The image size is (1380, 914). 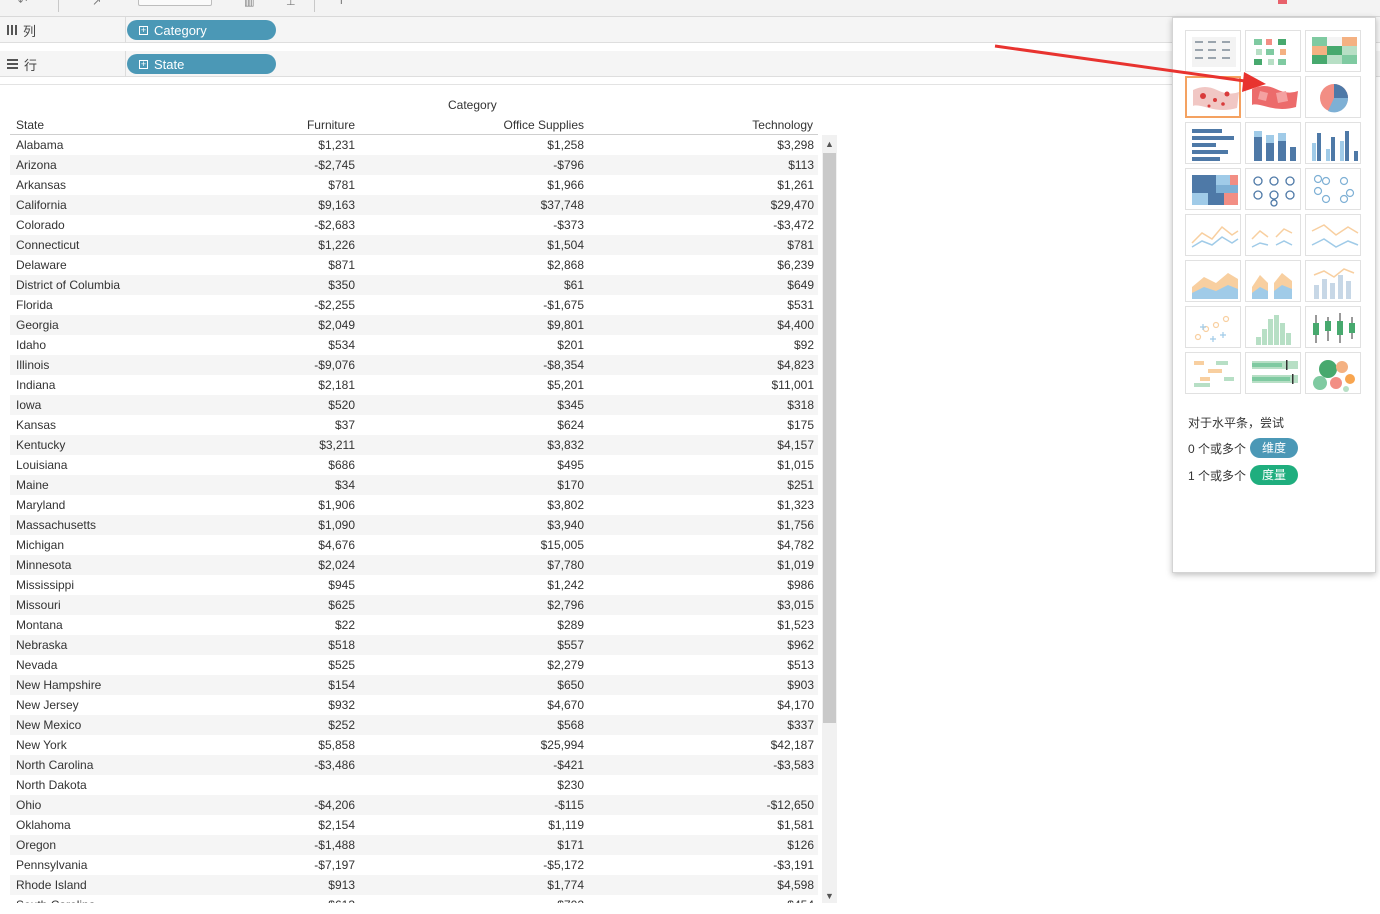 What do you see at coordinates (795, 465) in the screenshot?
I see `technology-cell: $1,015` at bounding box center [795, 465].